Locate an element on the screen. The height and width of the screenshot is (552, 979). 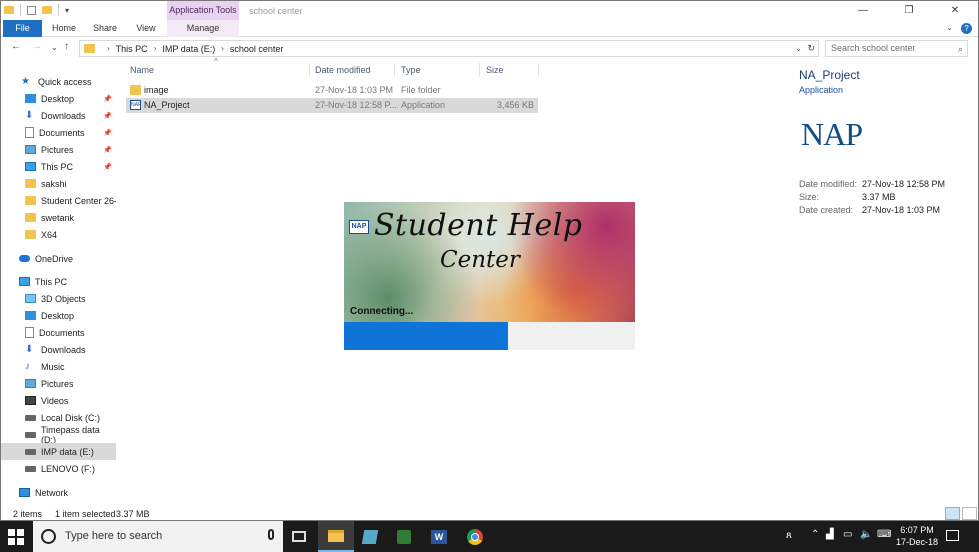
sidebar-item-desktop: Desktop 📌 is located at coordinates (58, 98).